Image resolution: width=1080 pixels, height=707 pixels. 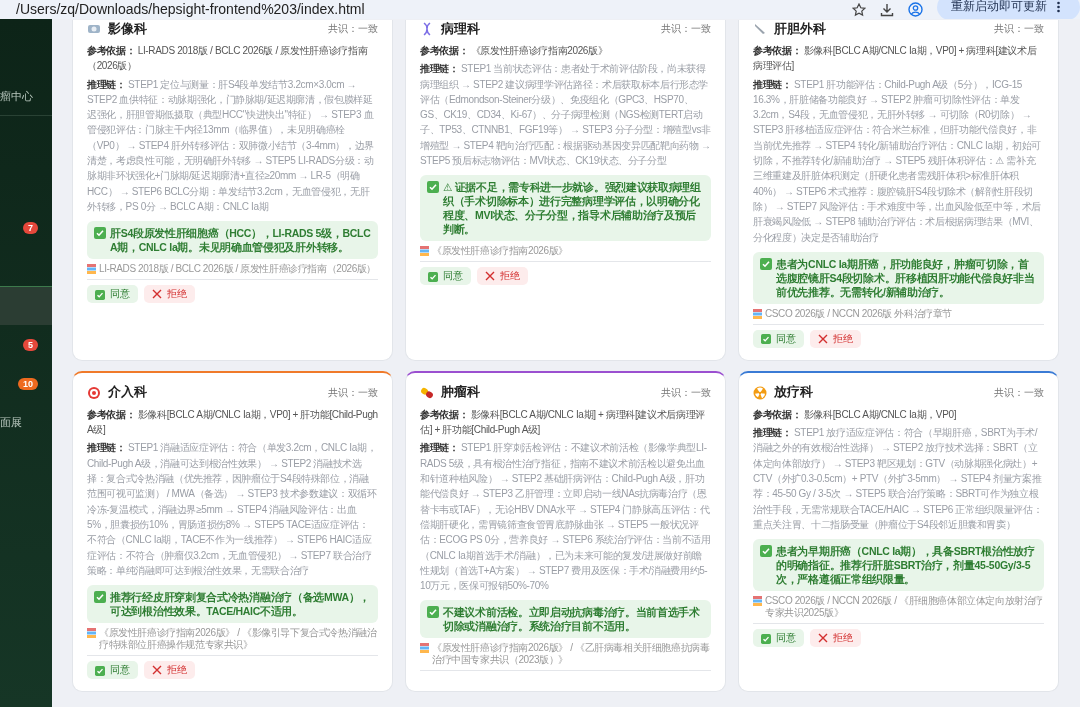 I want to click on sidebar-item: 5, so click(x=26, y=344).